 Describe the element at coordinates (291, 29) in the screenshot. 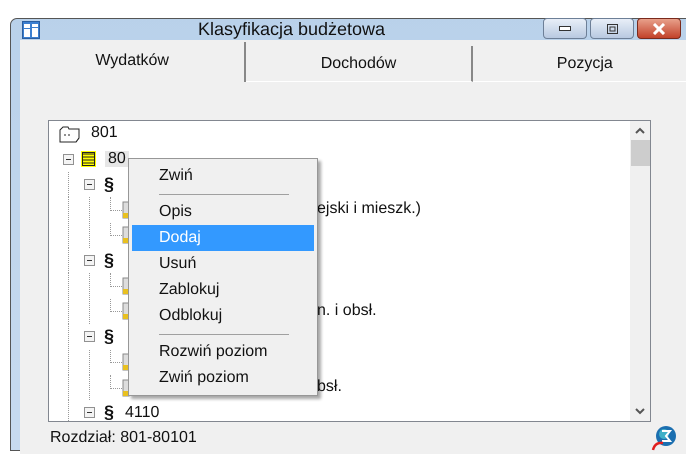

I see `window-title: Klasyfikacja budżetowa` at that location.